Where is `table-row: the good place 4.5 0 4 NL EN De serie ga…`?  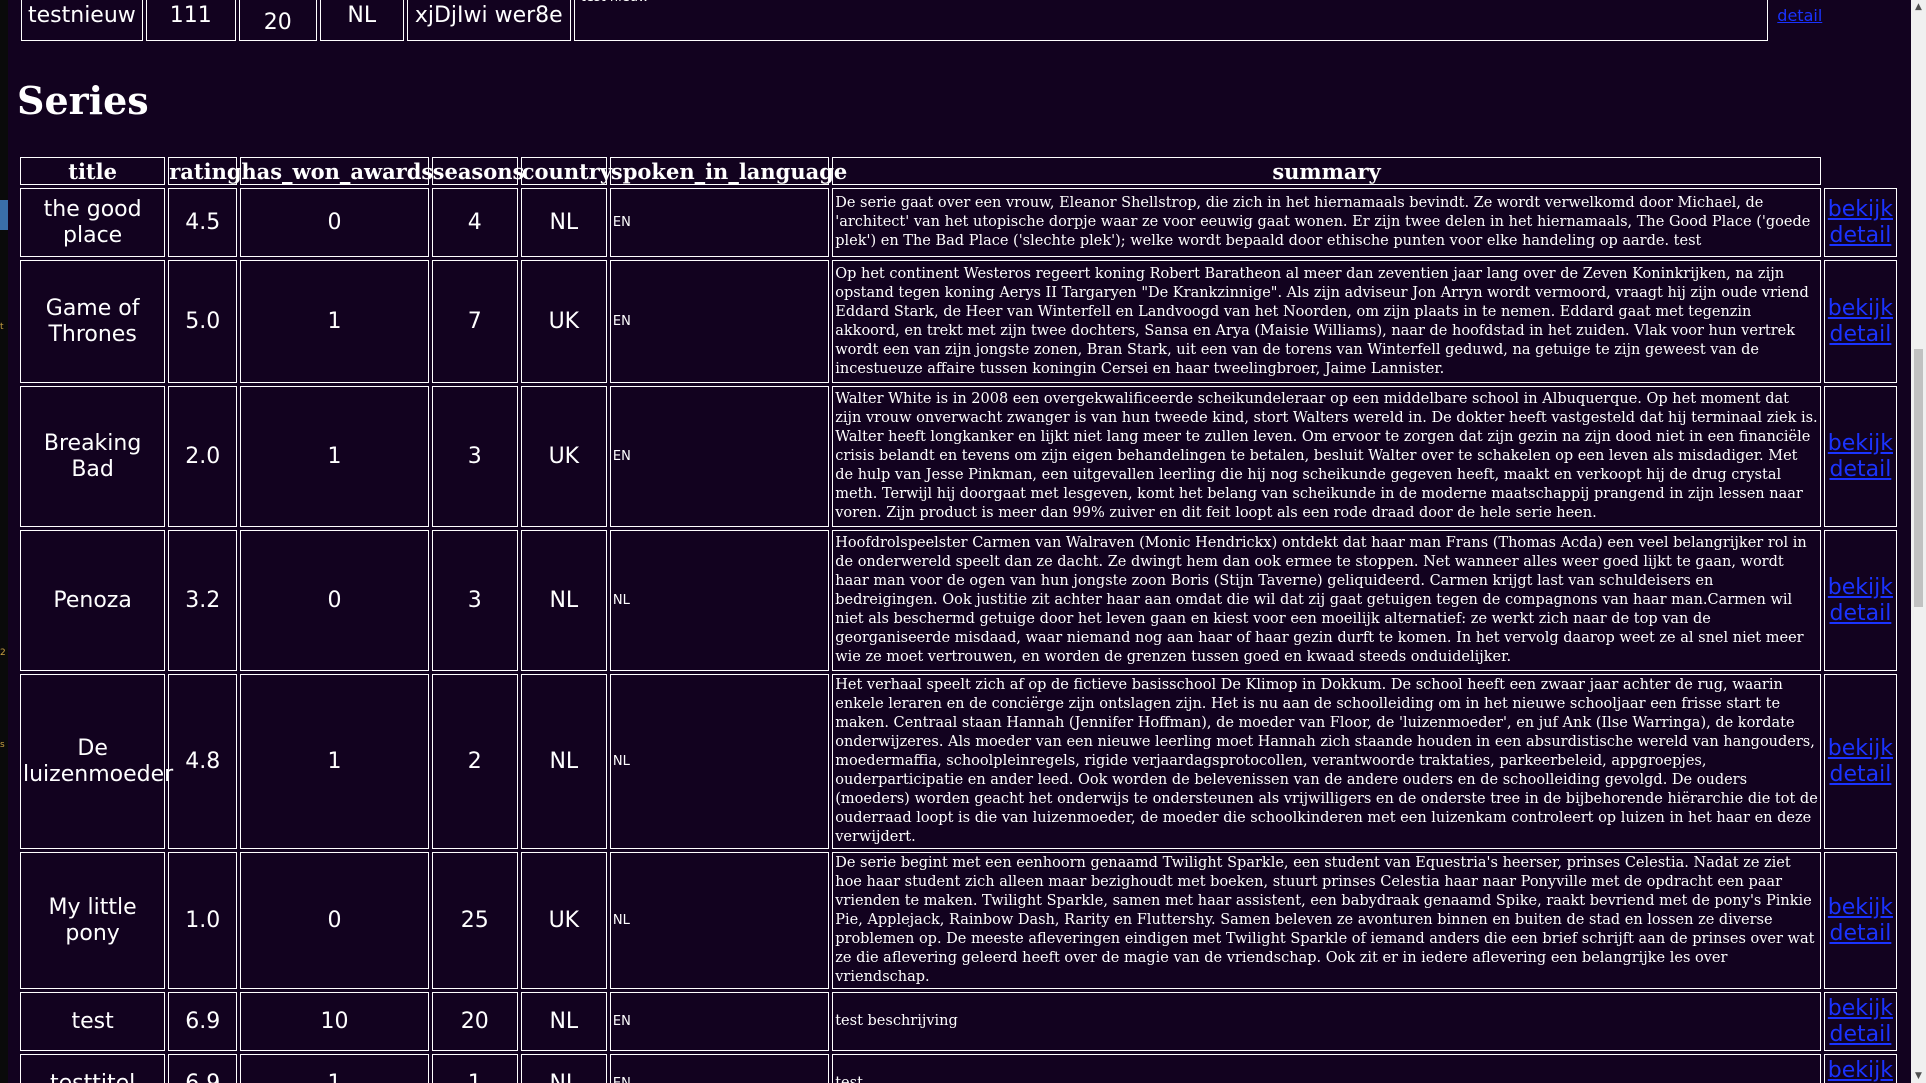 table-row: the good place 4.5 0 4 NL EN De serie ga… is located at coordinates (958, 222).